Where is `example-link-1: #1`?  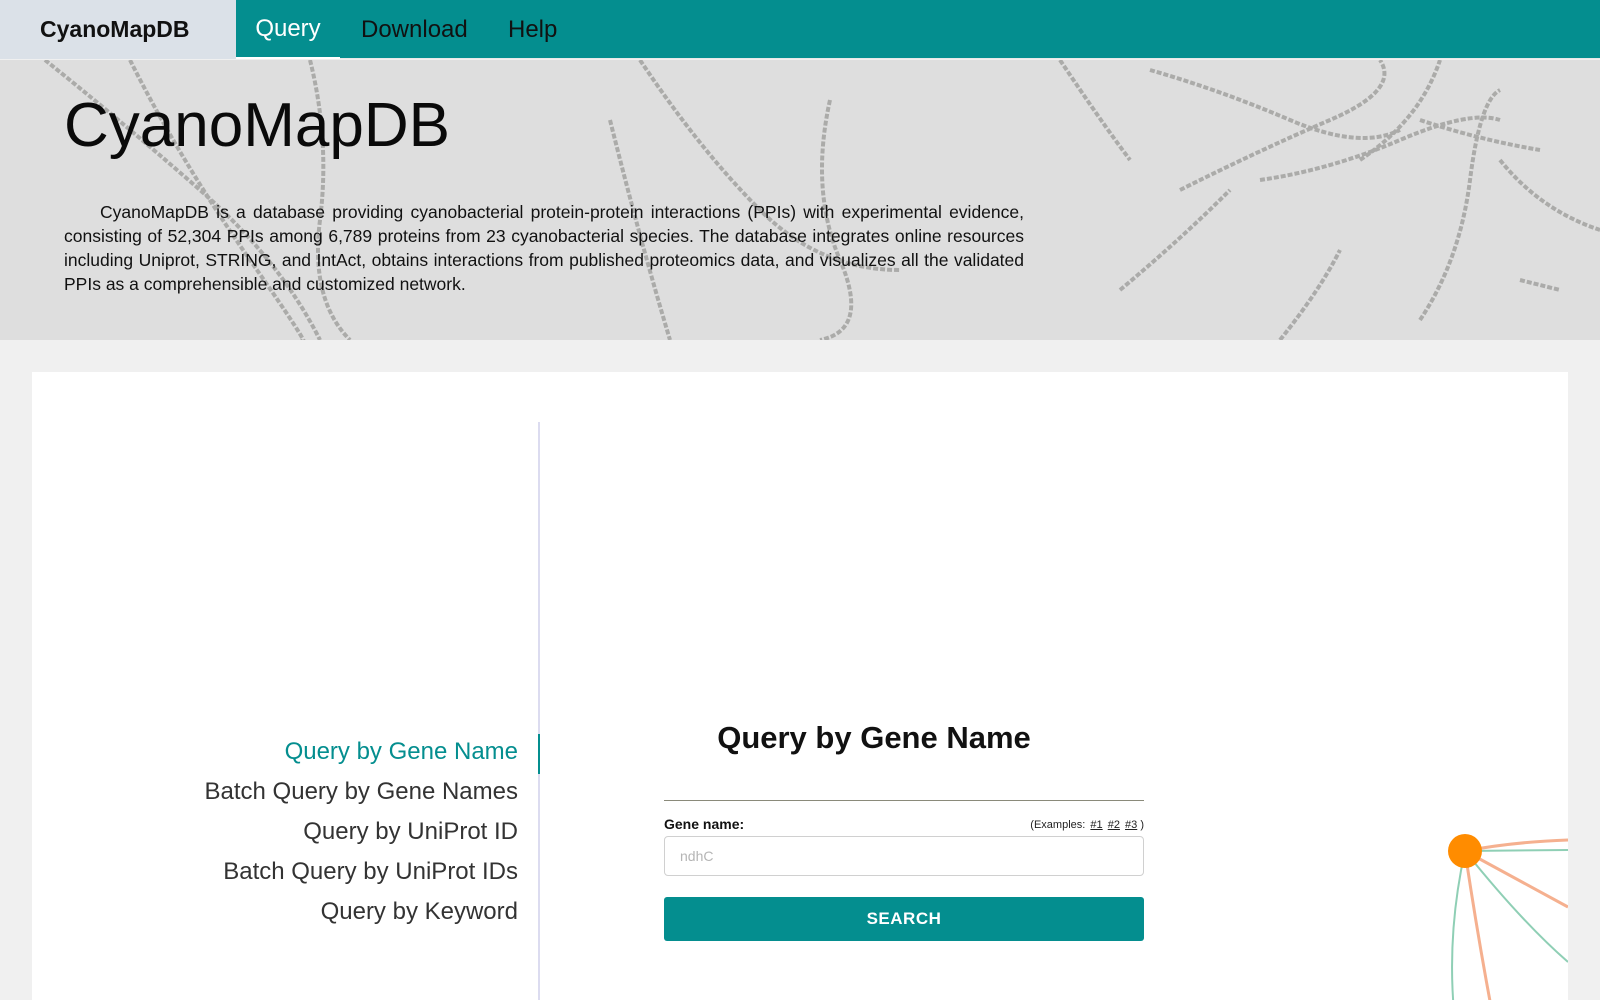
example-link-1: #1 is located at coordinates (1096, 825).